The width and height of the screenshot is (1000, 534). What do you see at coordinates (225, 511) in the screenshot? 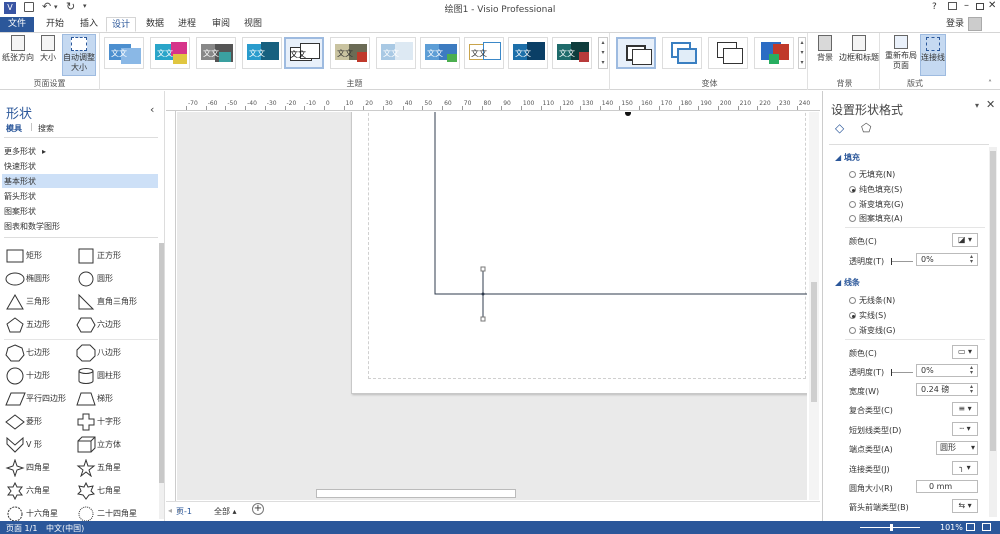
I see `all-pages-button: 全部 ▴` at bounding box center [225, 511].